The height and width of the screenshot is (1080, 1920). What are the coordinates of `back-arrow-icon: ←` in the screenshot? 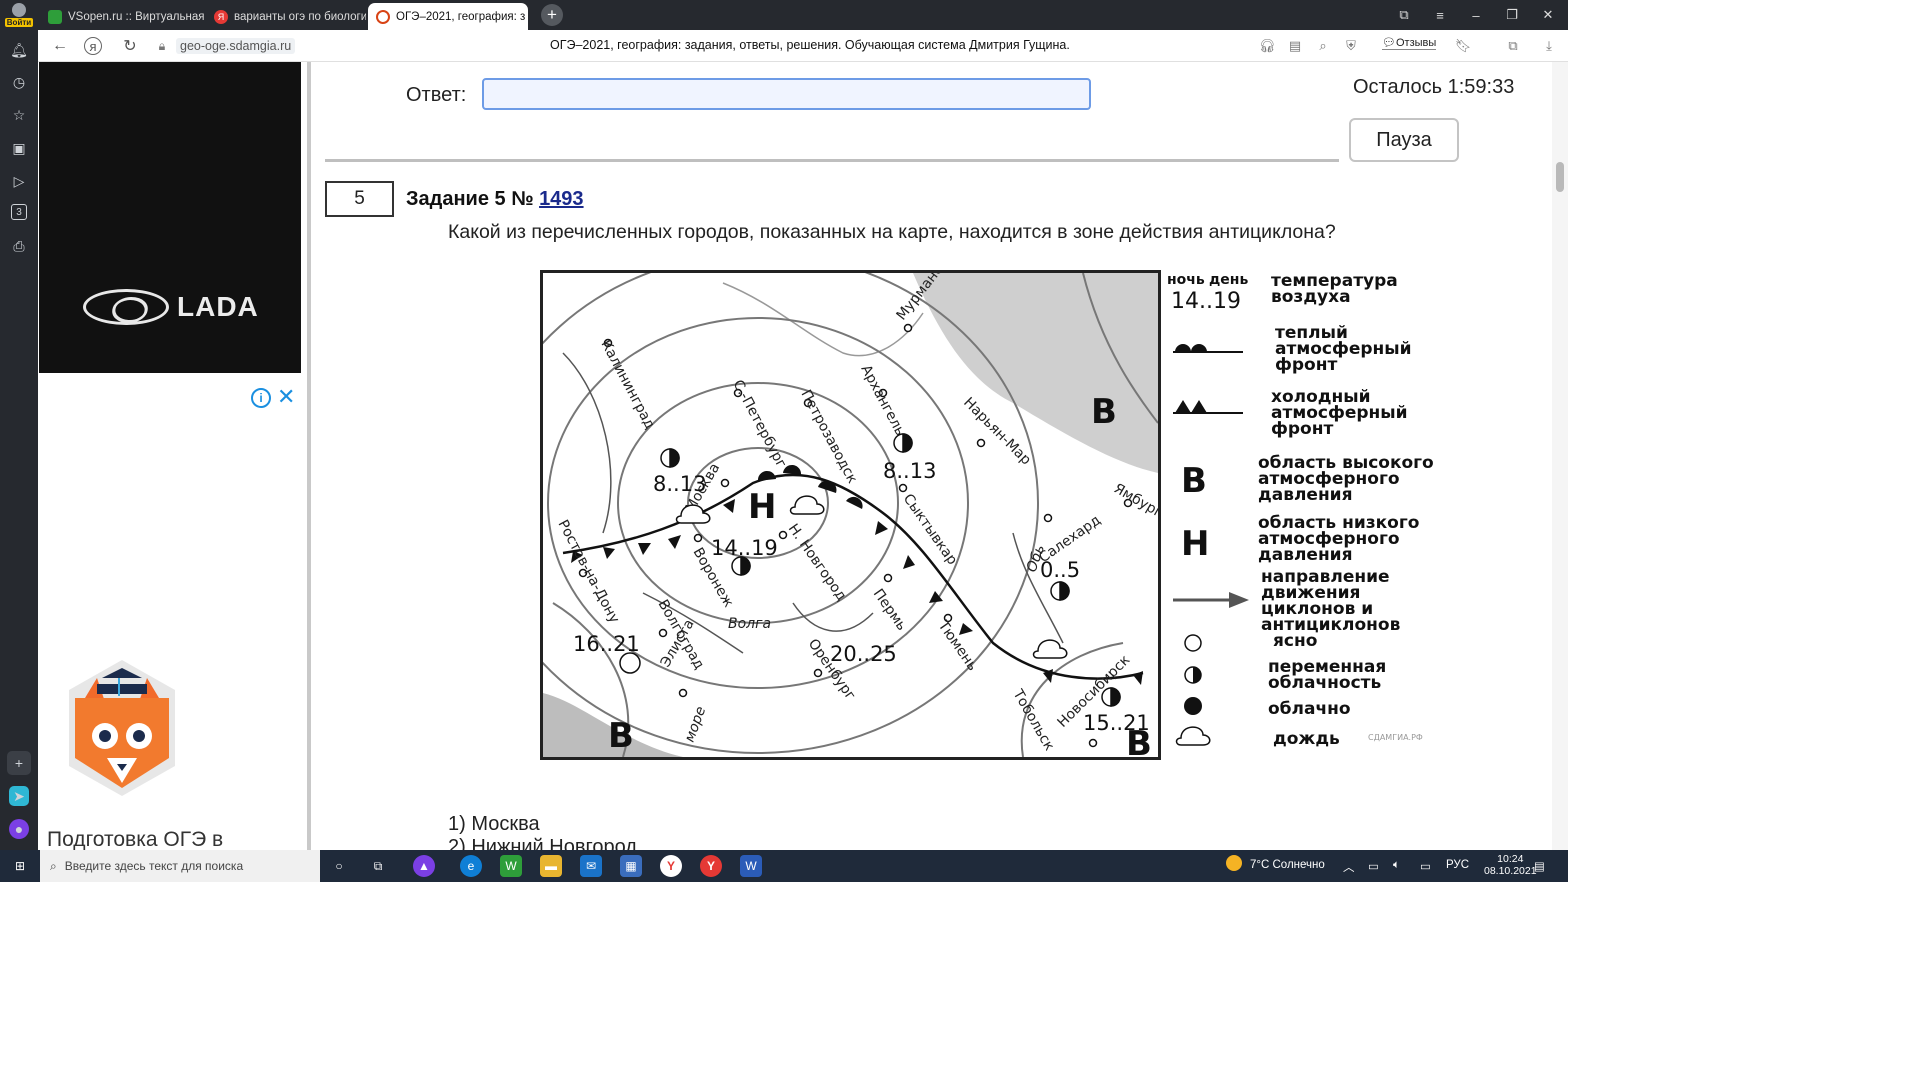 It's located at (60, 46).